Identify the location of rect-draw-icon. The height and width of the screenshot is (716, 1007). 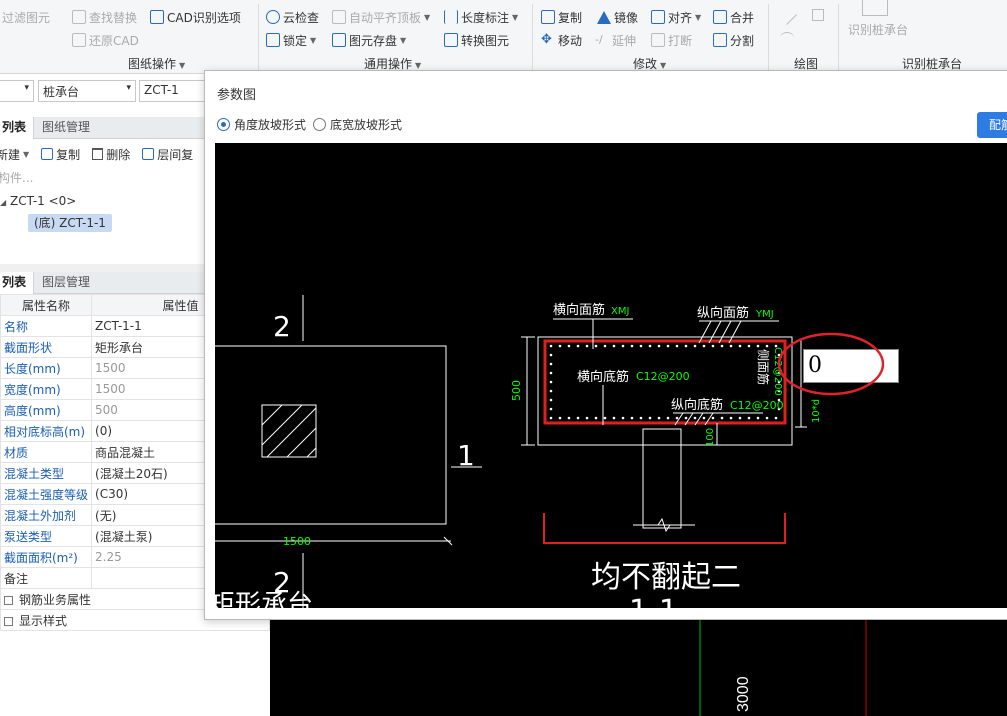
(818, 15).